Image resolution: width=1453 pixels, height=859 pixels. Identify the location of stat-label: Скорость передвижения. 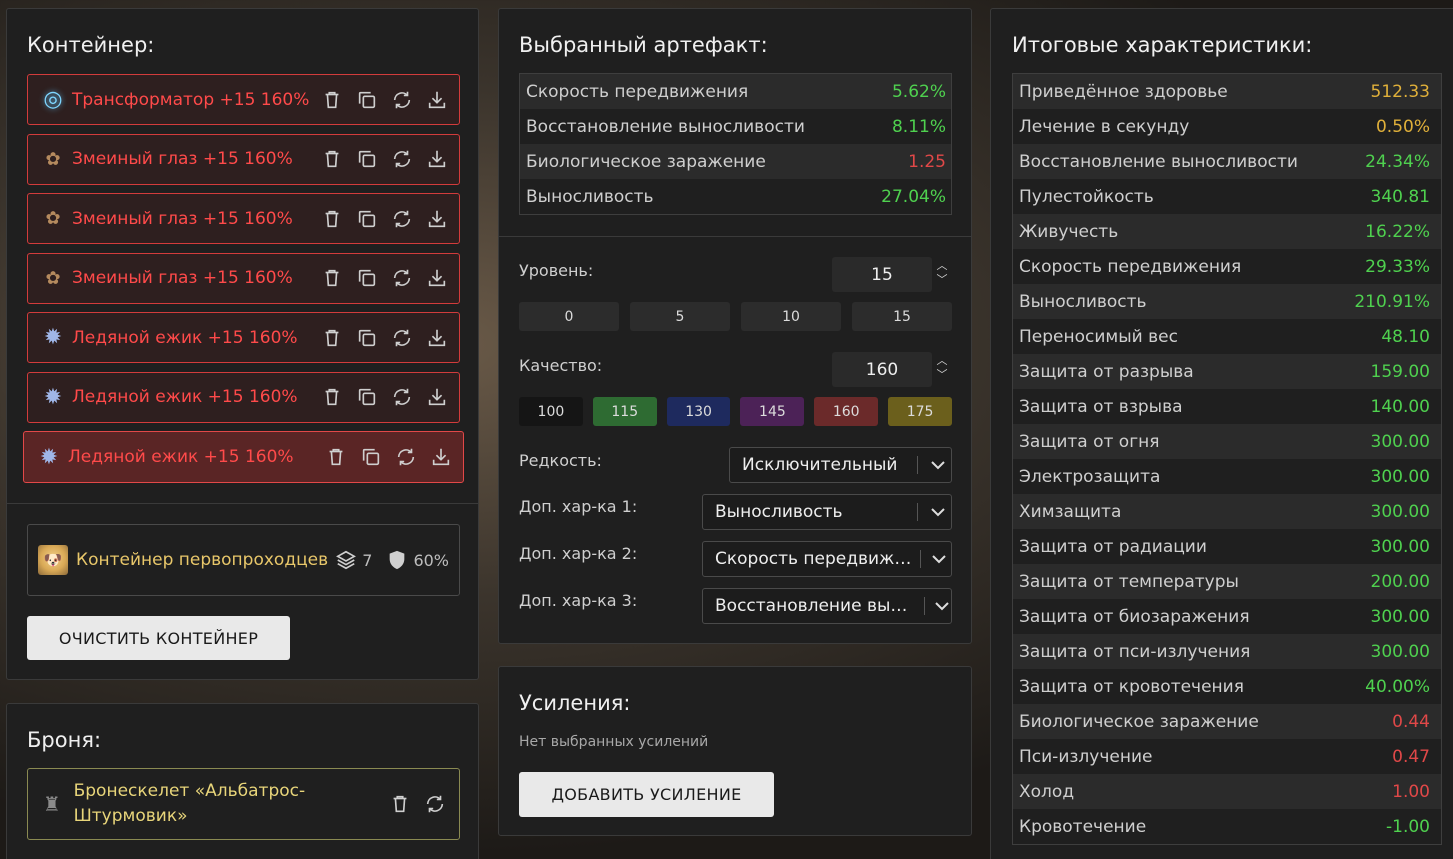
(1130, 266).